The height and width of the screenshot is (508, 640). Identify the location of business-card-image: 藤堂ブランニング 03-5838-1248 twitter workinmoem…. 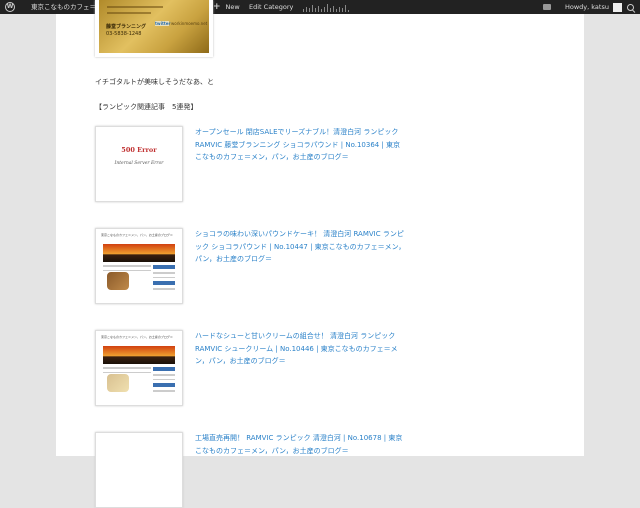
(154, 28).